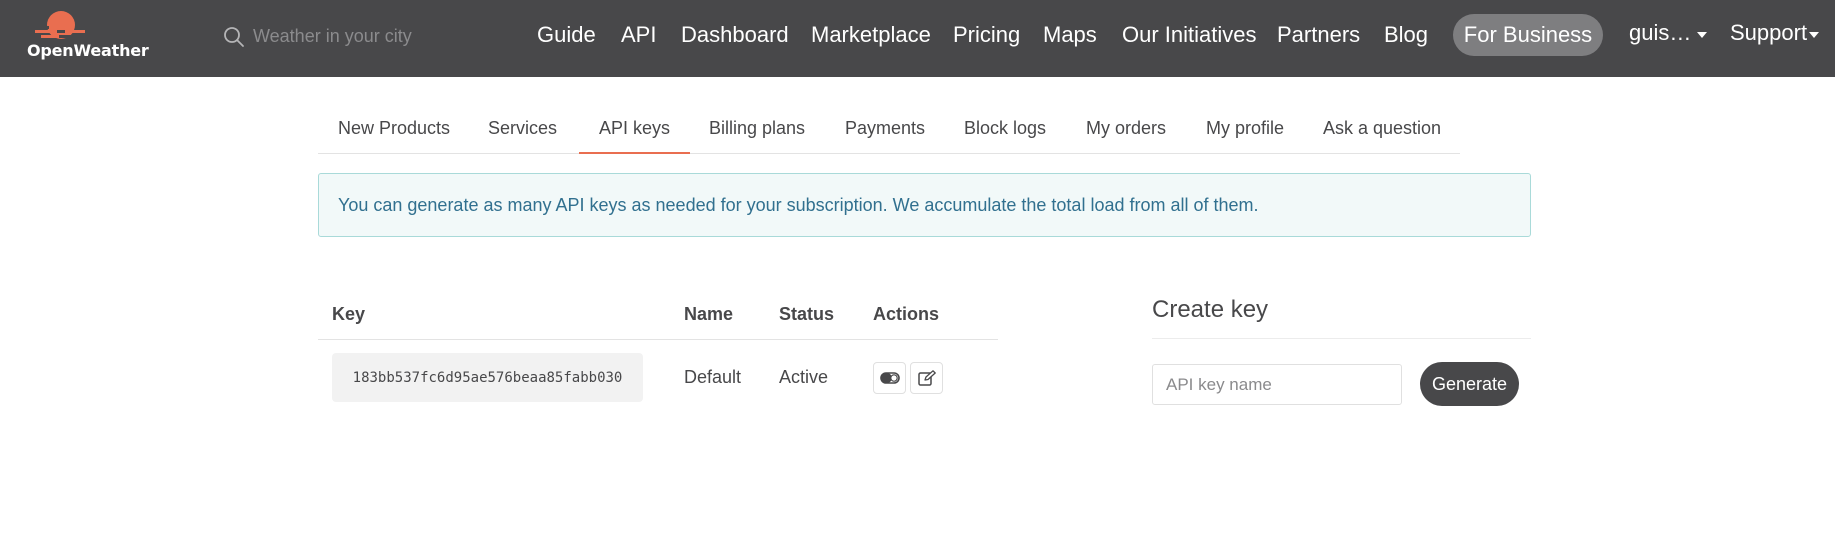 The width and height of the screenshot is (1835, 557). I want to click on nav-slot-marketplace: Marketplace, so click(871, 35).